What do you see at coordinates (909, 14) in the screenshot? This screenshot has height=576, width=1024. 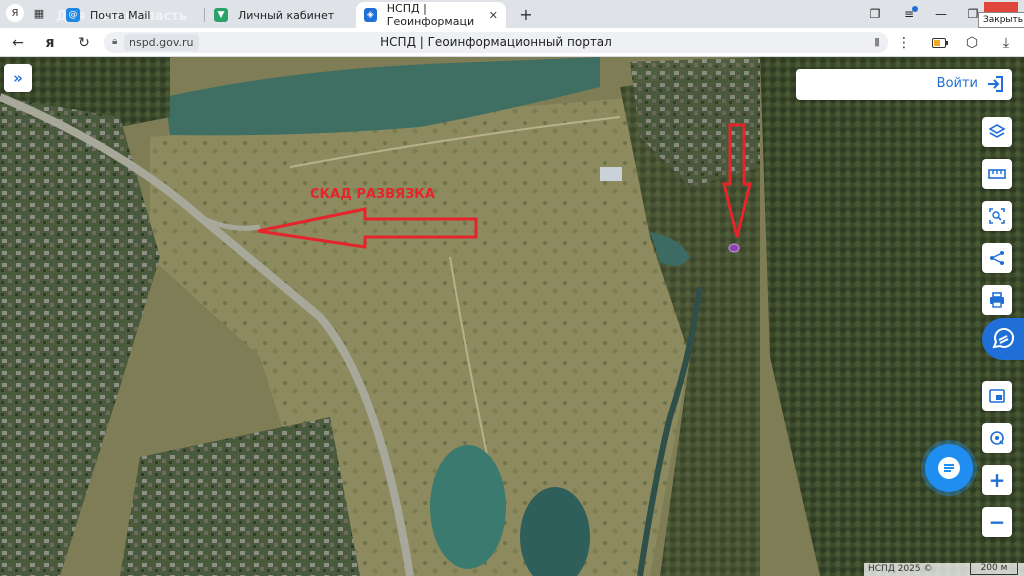 I see `menu-notifications-icon: ≡` at bounding box center [909, 14].